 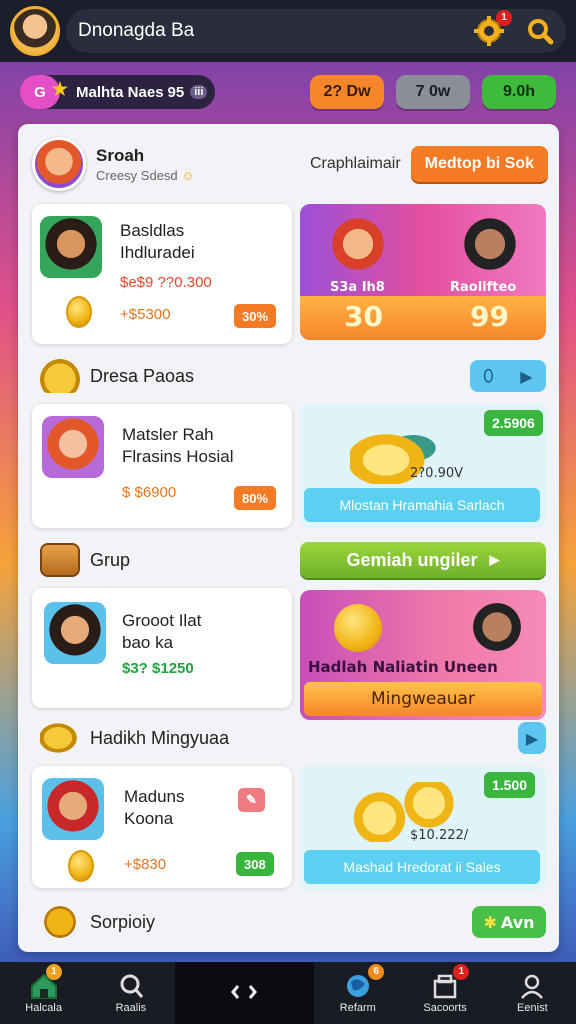 What do you see at coordinates (423, 272) in the screenshot?
I see `promo-card-1: S3a Ih8 Raolifteo 30 99` at bounding box center [423, 272].